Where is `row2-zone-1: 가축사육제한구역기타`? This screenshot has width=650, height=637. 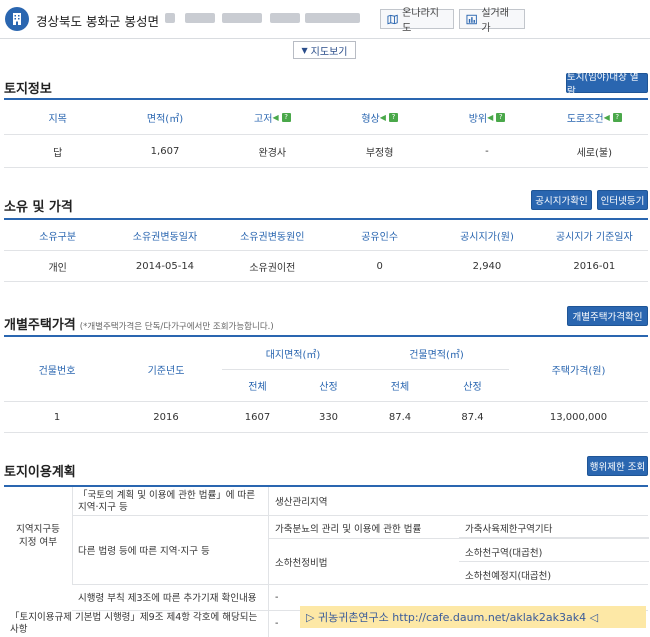
row2-zone-1: 가축사육제한구역기타 is located at coordinates (509, 529).